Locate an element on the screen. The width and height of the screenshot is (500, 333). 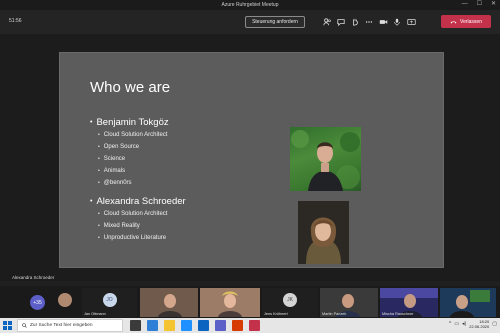
detail-text: @benn0rs is located at coordinates (117, 183).